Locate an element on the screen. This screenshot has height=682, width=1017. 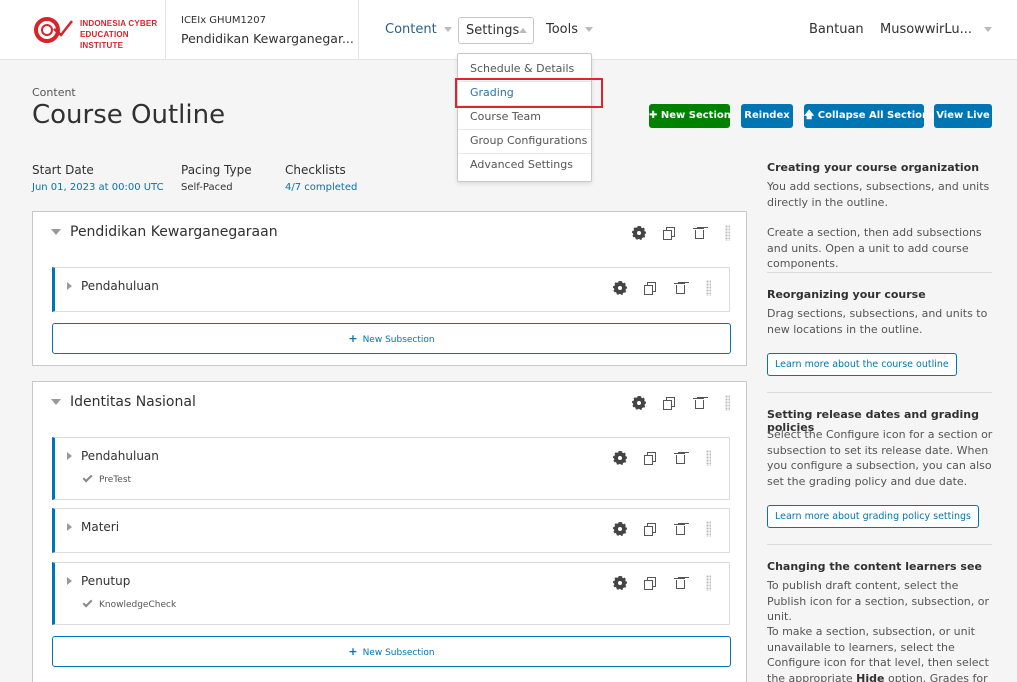
subsection-status: KnowledgeCheck is located at coordinates (129, 603).